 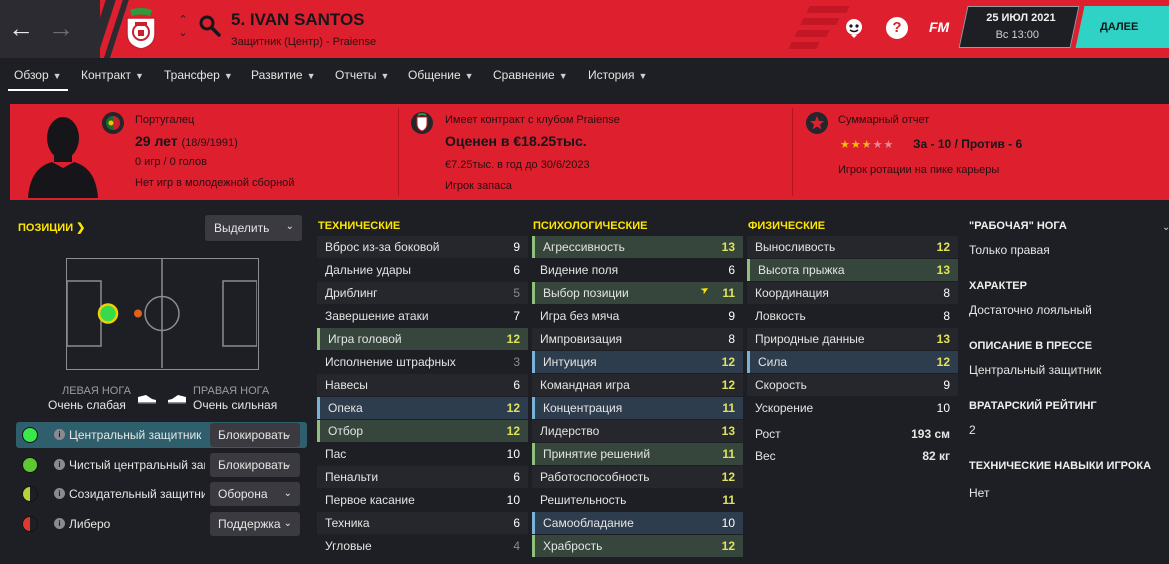 I want to click on highlight-dropdown: Выделить ⌄, so click(x=253, y=228).